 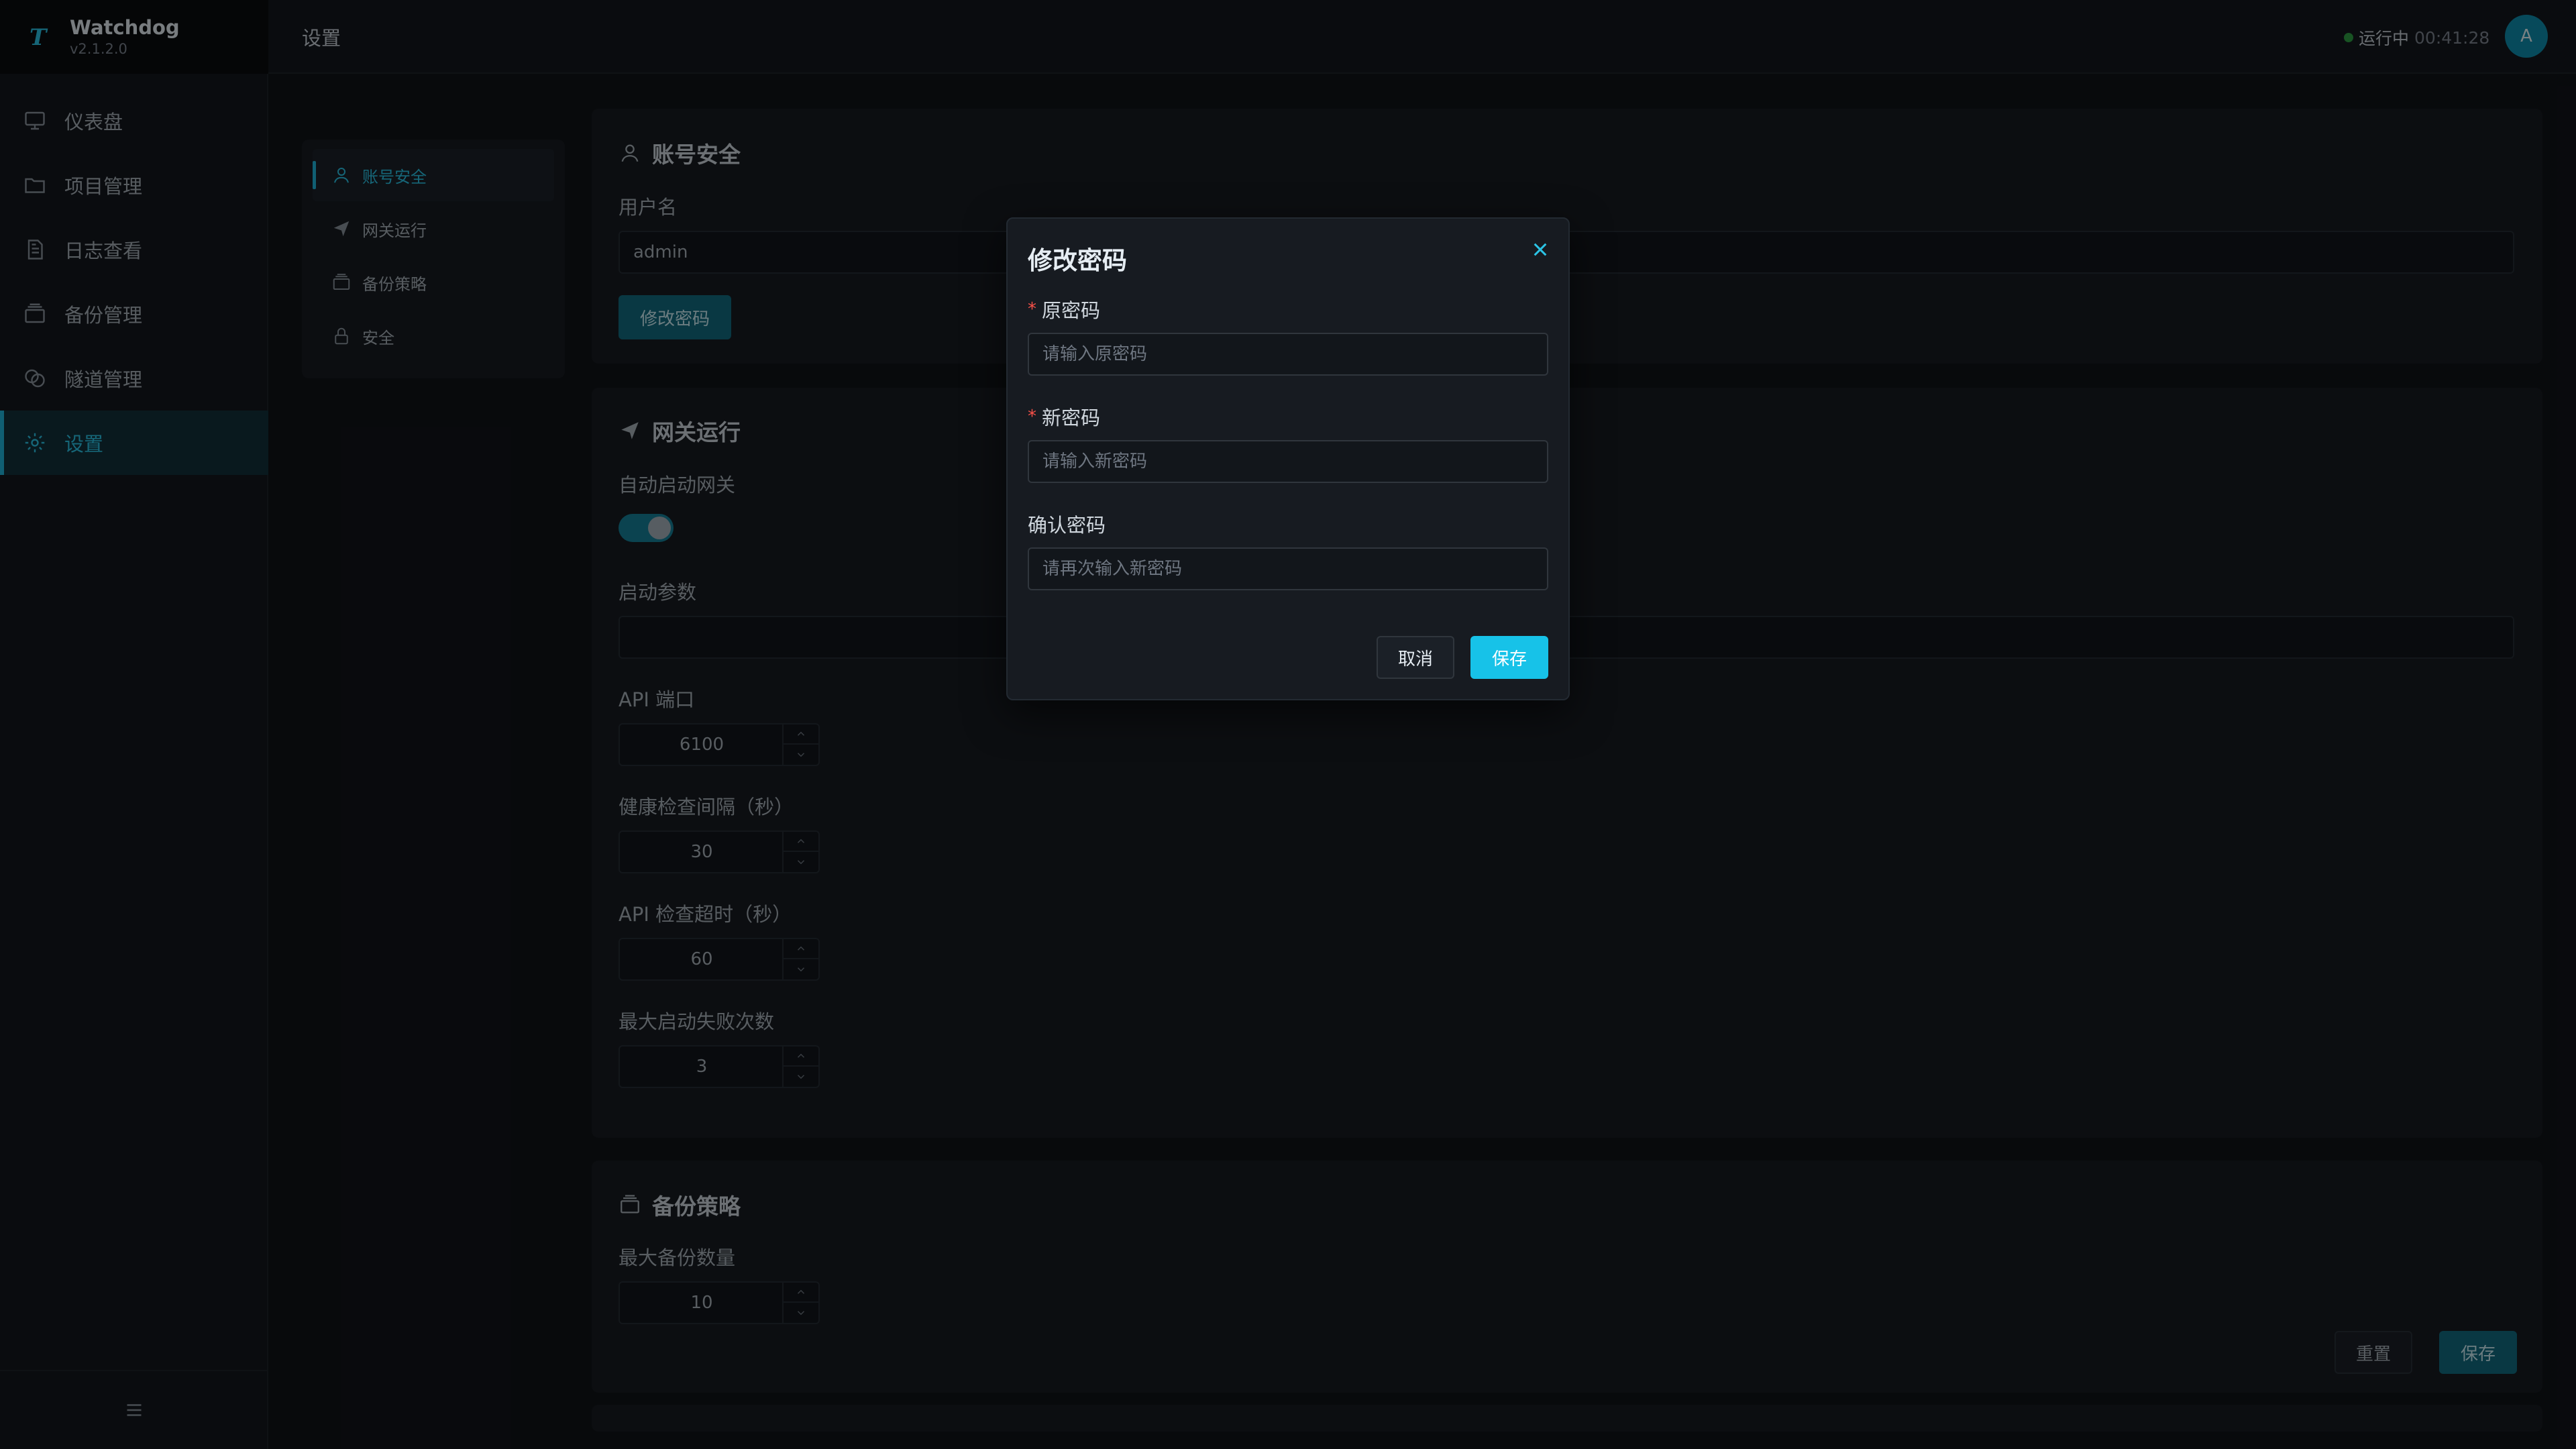 I want to click on new-password-label: * 新密码, so click(x=1064, y=416).